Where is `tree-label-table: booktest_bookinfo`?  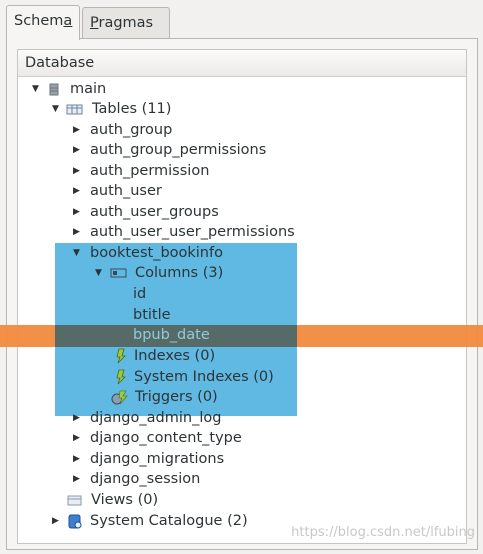 tree-label-table: booktest_bookinfo is located at coordinates (156, 253).